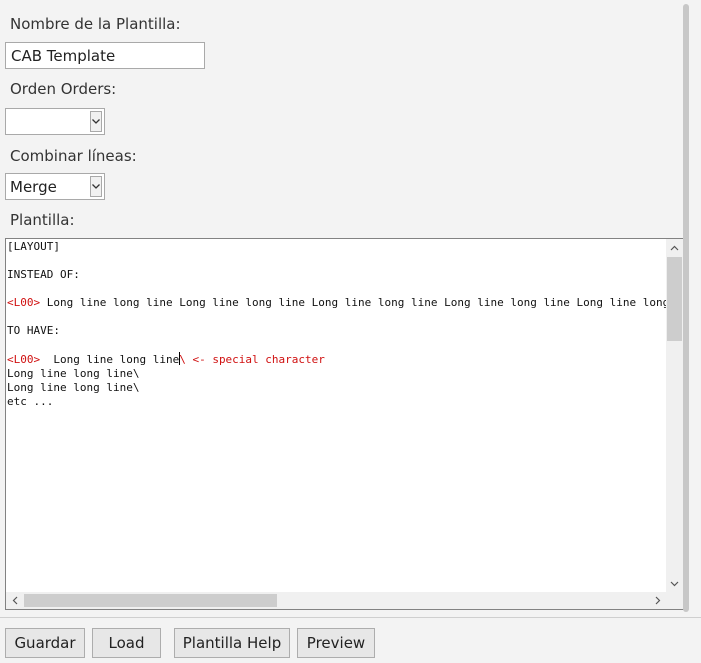  I want to click on load-button: Load, so click(126, 643).